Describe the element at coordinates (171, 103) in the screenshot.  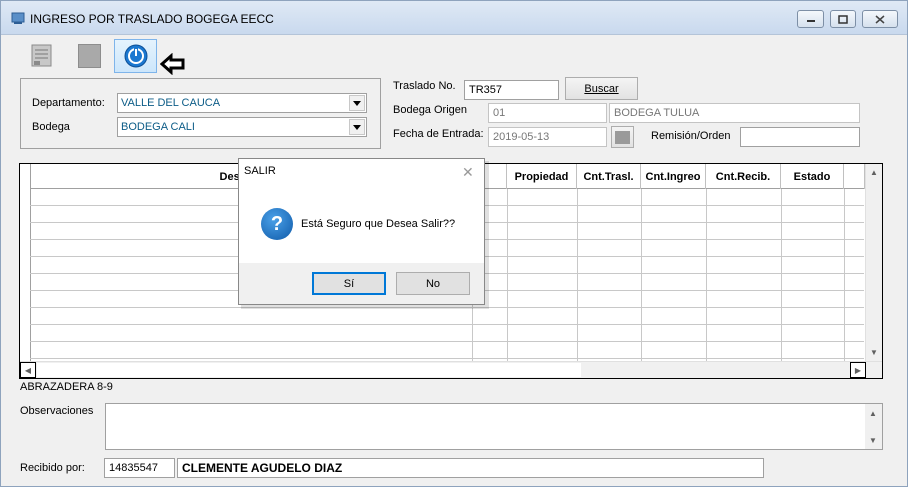
I see `department-value: VALLE DEL CAUCA` at that location.